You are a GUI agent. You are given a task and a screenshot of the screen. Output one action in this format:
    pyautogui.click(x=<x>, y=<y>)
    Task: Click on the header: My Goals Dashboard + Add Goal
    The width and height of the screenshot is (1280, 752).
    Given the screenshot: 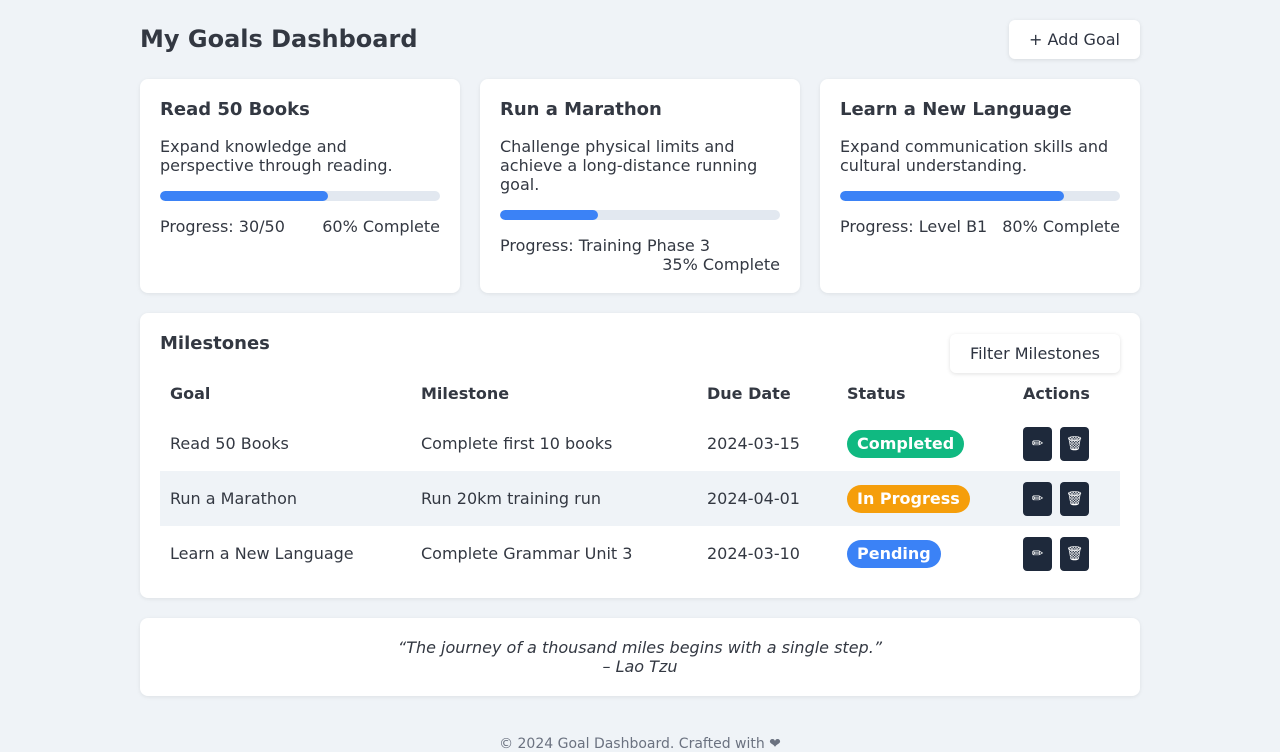 What is the action you would take?
    pyautogui.click(x=640, y=39)
    